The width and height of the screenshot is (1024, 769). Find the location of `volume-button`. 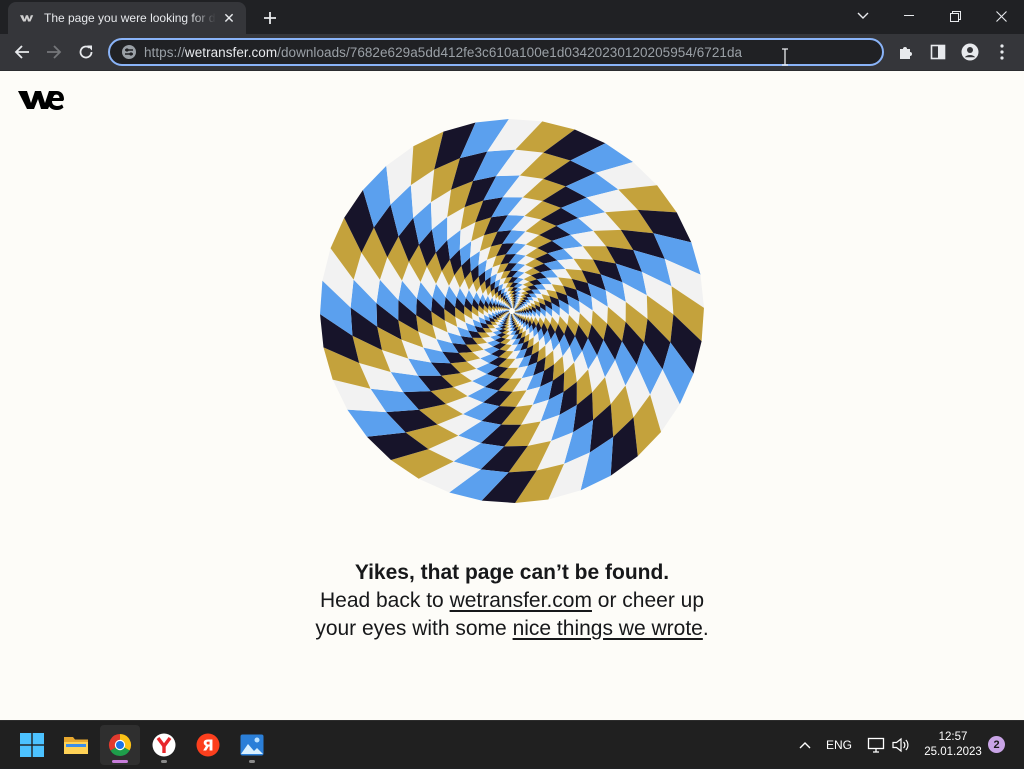

volume-button is located at coordinates (901, 745).